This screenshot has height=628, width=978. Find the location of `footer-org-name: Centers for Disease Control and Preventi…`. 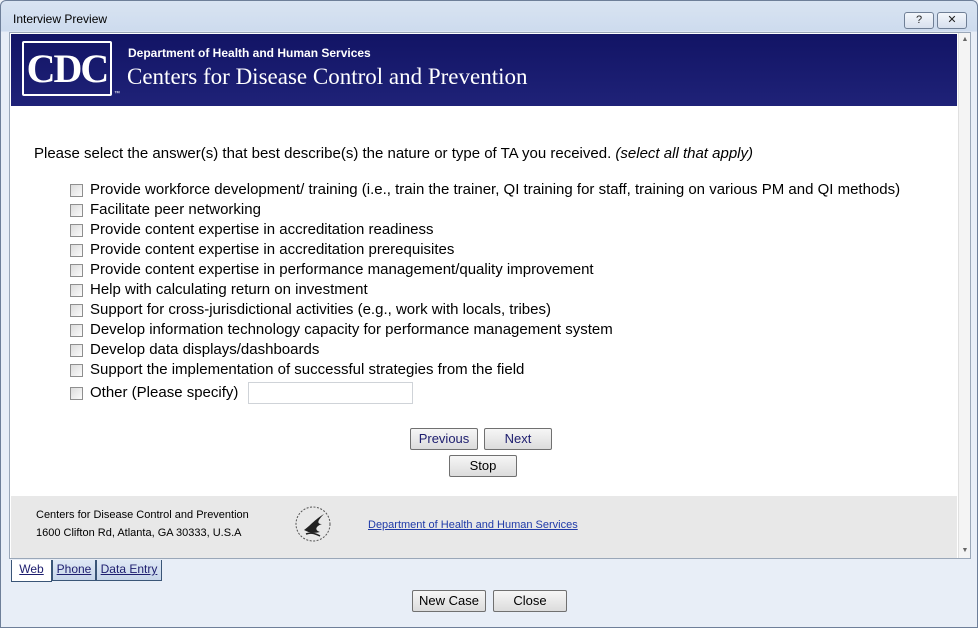

footer-org-name: Centers for Disease Control and Preventi… is located at coordinates (142, 515).